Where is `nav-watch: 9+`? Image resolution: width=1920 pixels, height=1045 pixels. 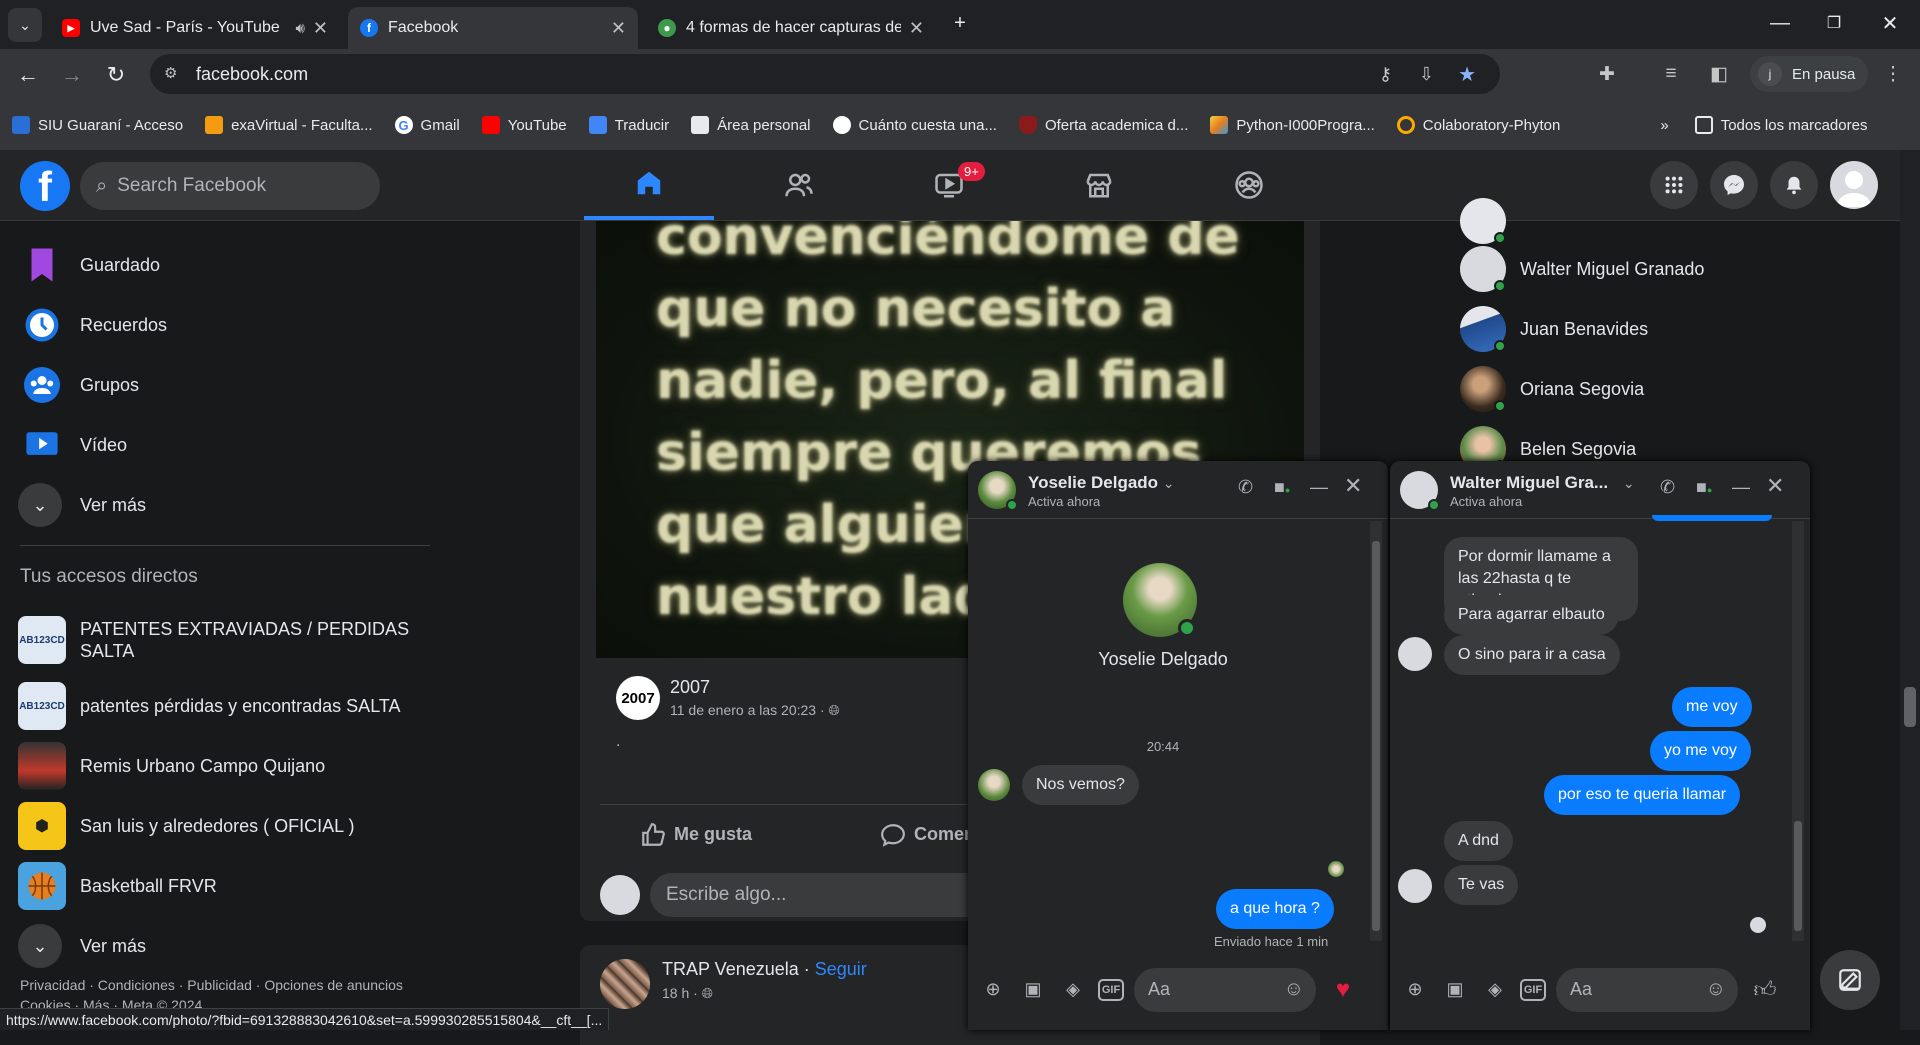
nav-watch: 9+ is located at coordinates (949, 185).